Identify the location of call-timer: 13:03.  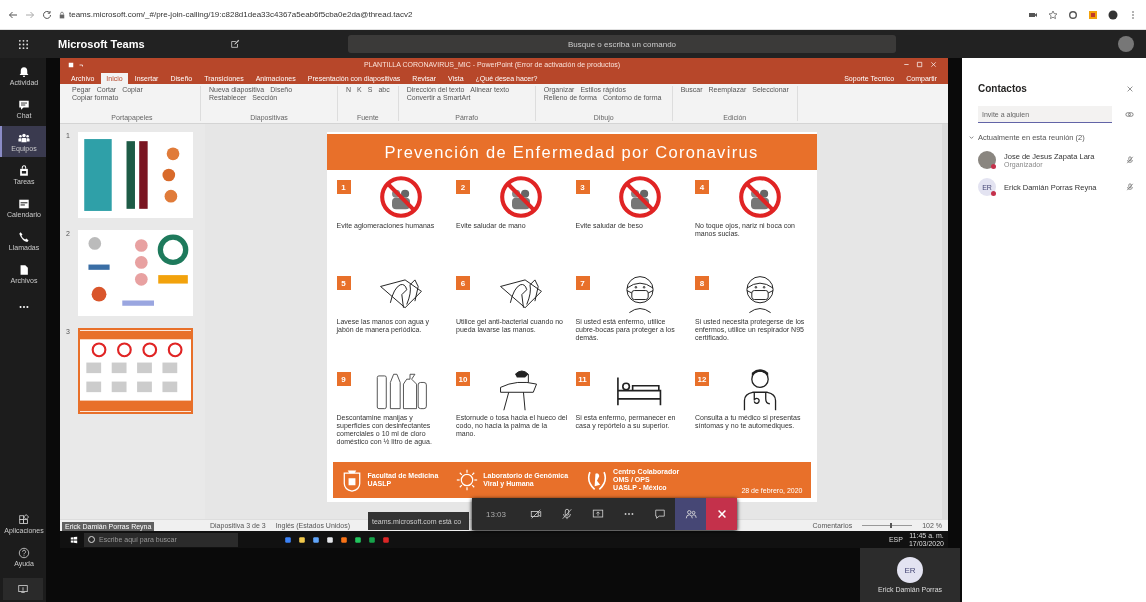
(496, 514).